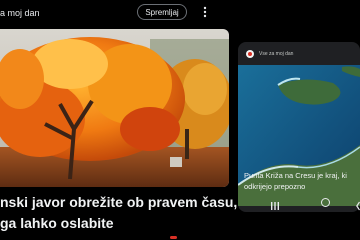 Image resolution: width=360 pixels, height=240 pixels. I want to click on side-headline-line-1: Punta Križa na Cresu je kraj, ki, so click(295, 175).